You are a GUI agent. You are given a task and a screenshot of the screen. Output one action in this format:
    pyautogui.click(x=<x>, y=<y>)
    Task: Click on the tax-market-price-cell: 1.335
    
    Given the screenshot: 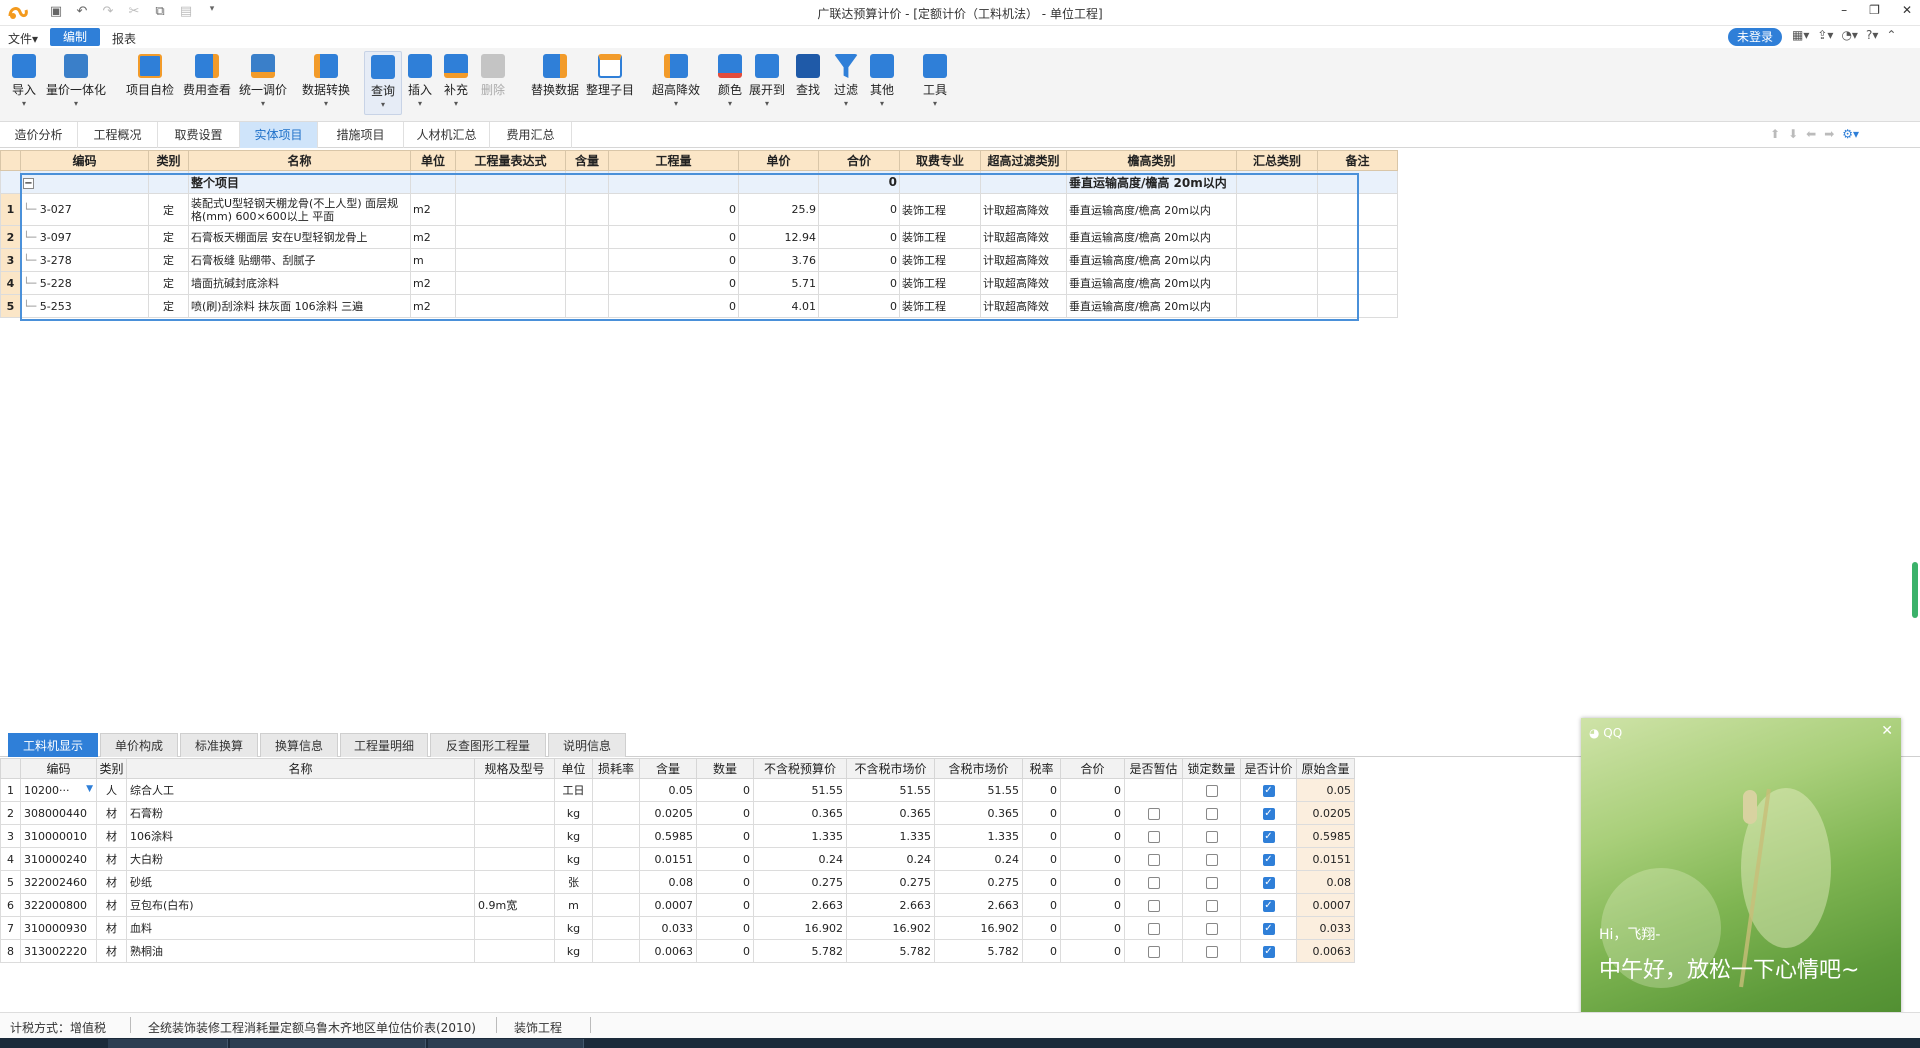 What is the action you would take?
    pyautogui.click(x=978, y=836)
    